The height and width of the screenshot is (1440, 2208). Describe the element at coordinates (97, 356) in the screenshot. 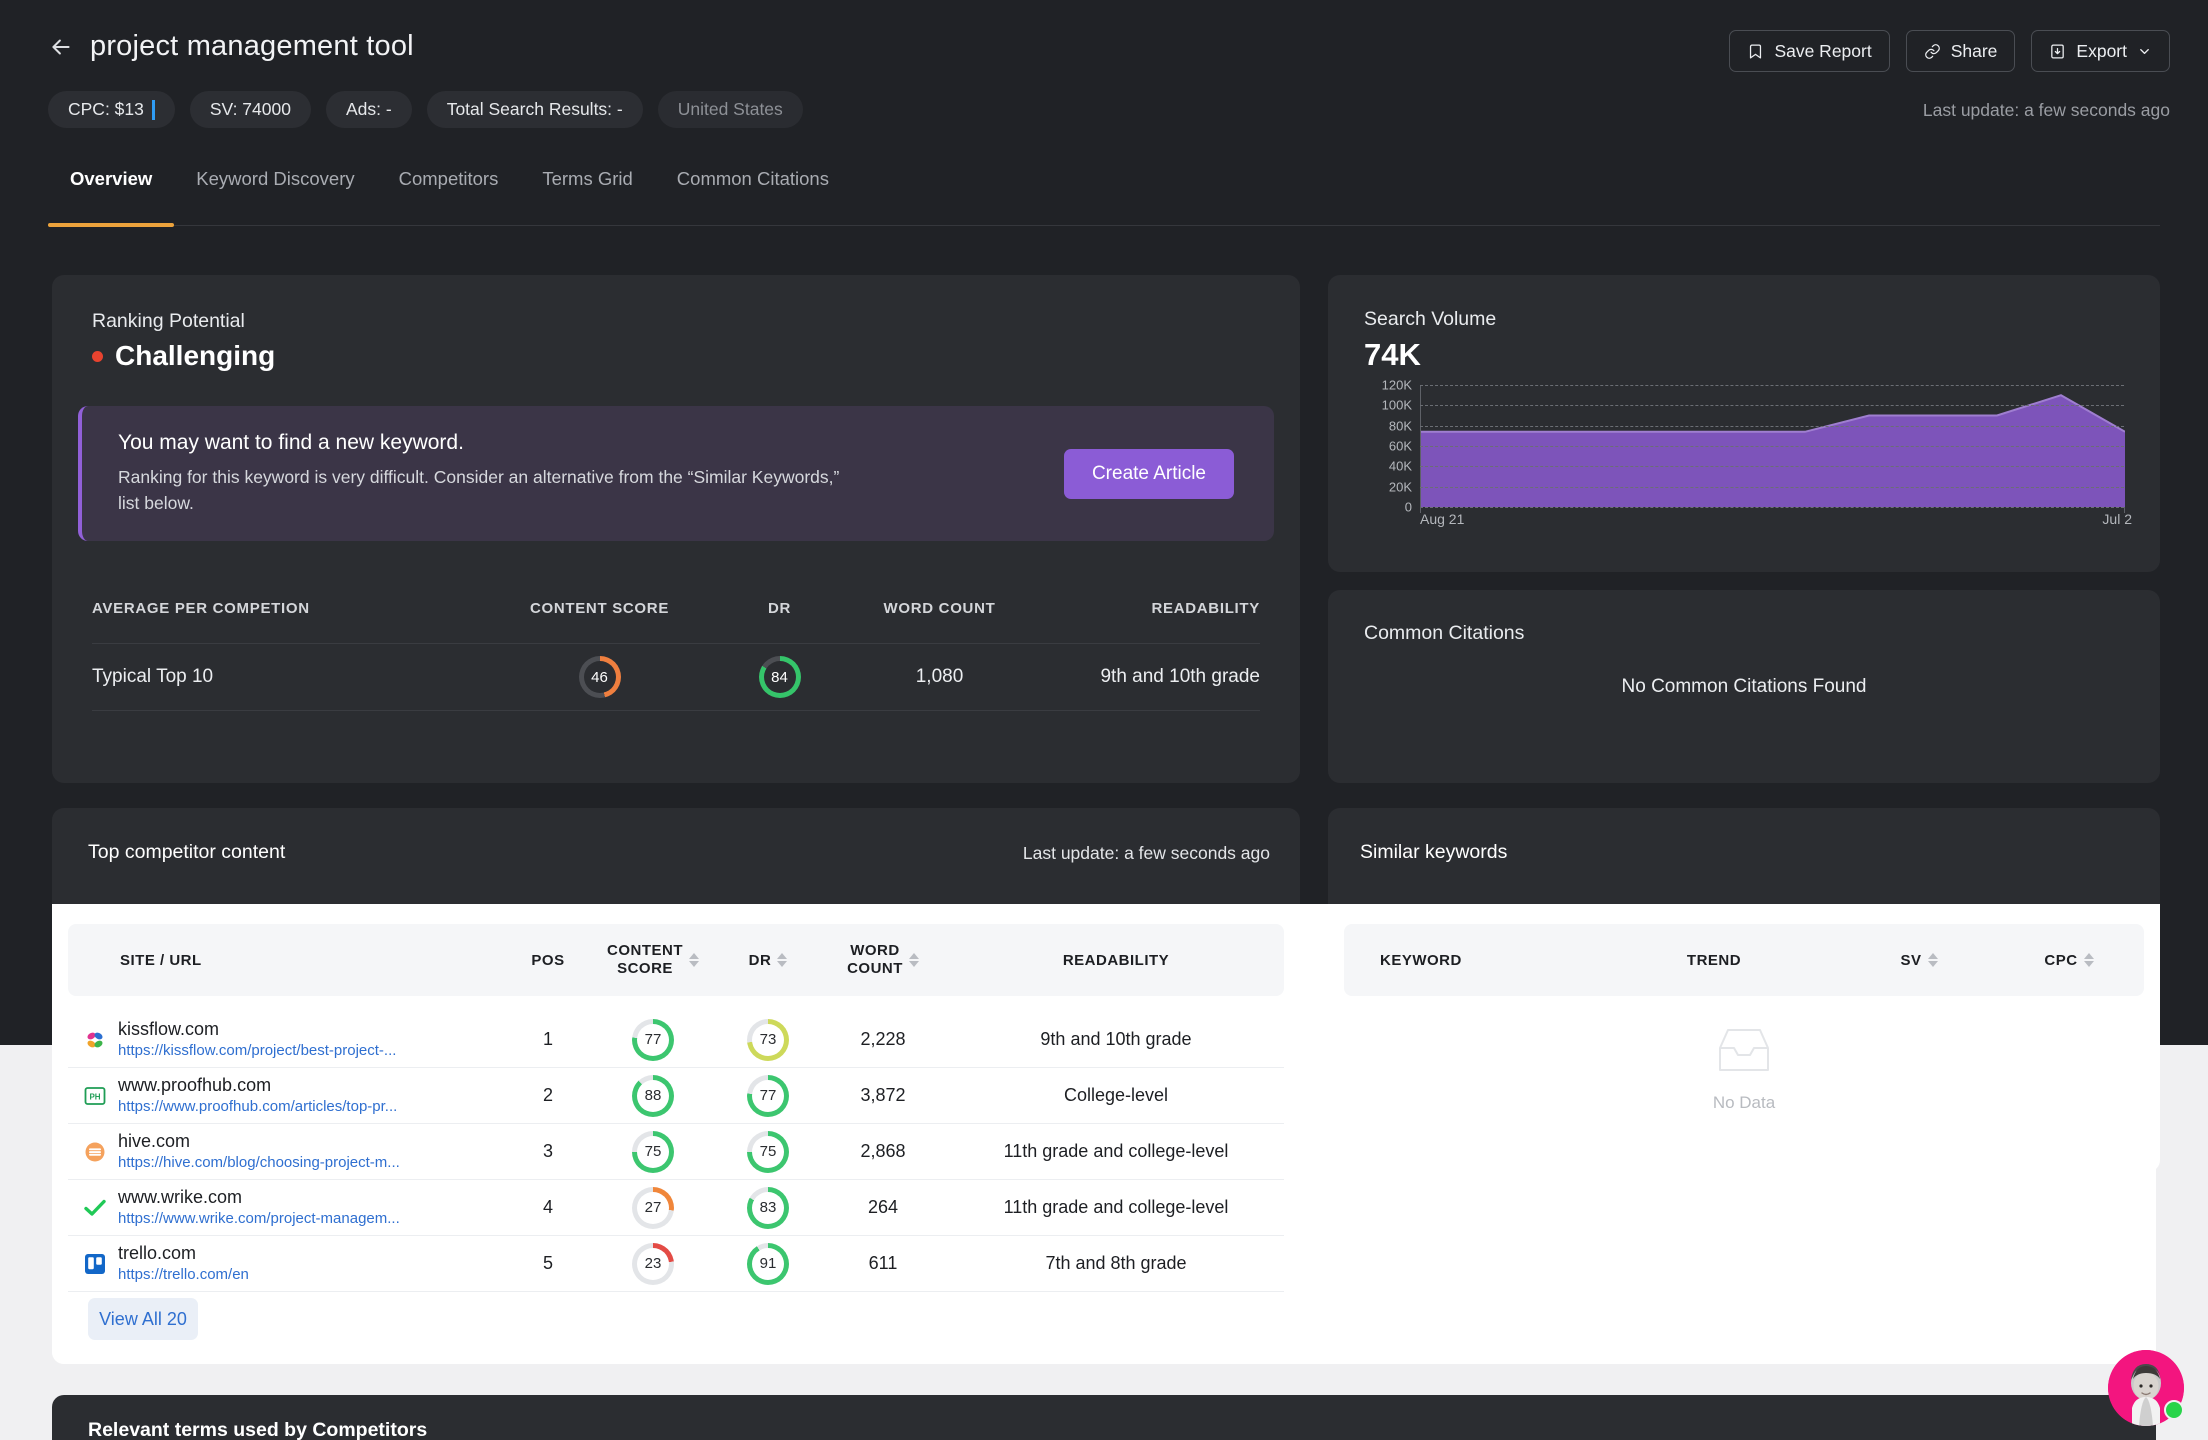

I see `status-dot-icon` at that location.